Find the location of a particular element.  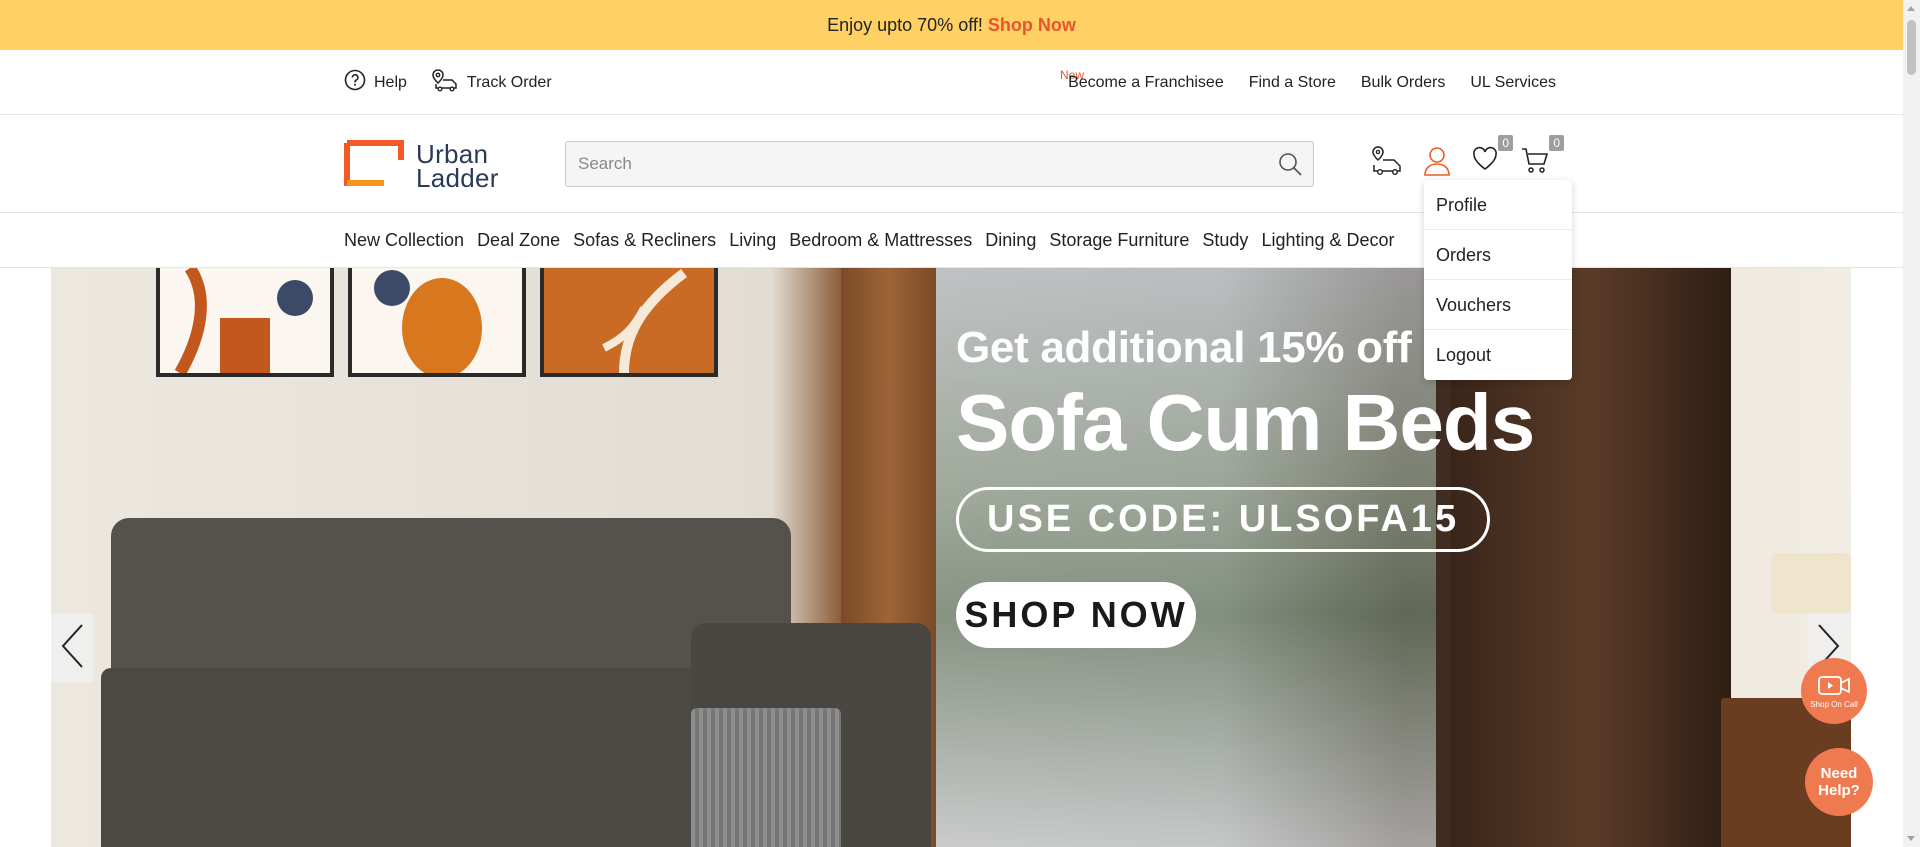

nav-item-storage-furniture: Storage Furniture is located at coordinates (1119, 240).